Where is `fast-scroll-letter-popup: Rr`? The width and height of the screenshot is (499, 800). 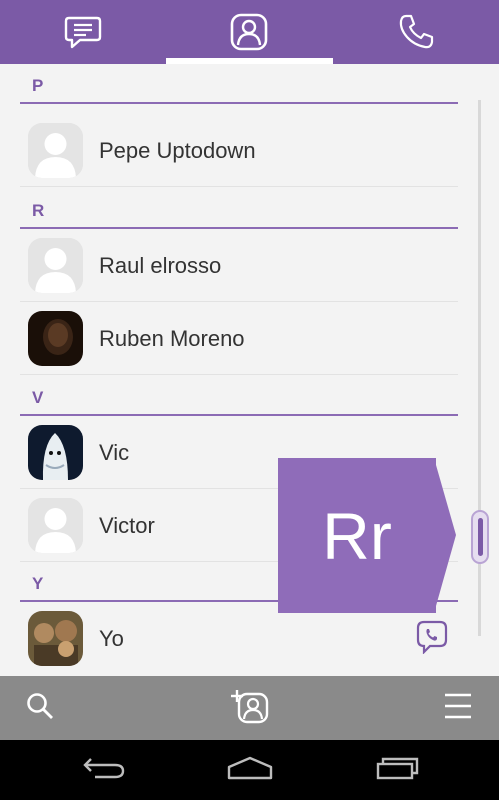 fast-scroll-letter-popup: Rr is located at coordinates (357, 535).